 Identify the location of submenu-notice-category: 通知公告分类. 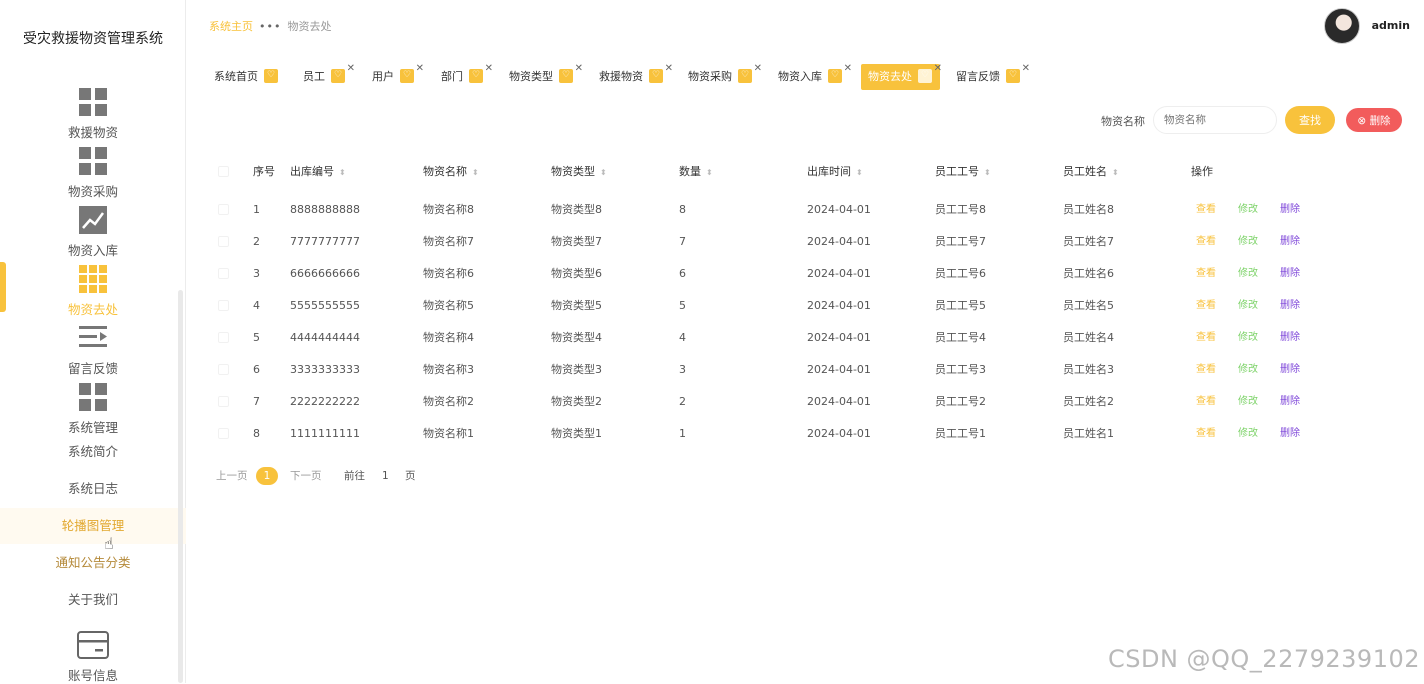
(93, 563).